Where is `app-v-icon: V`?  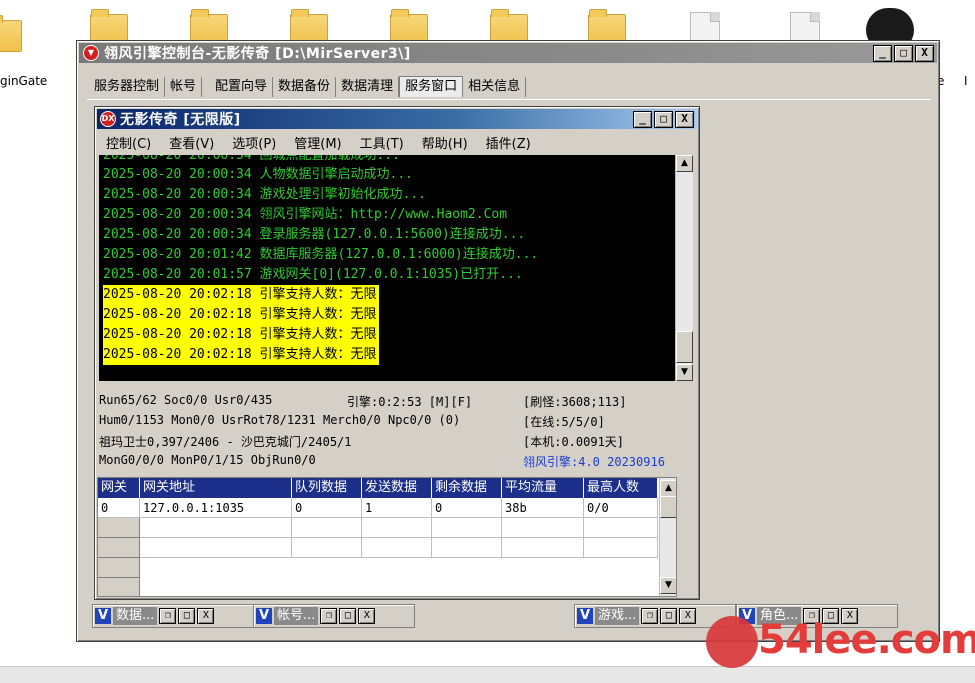 app-v-icon: V is located at coordinates (585, 616).